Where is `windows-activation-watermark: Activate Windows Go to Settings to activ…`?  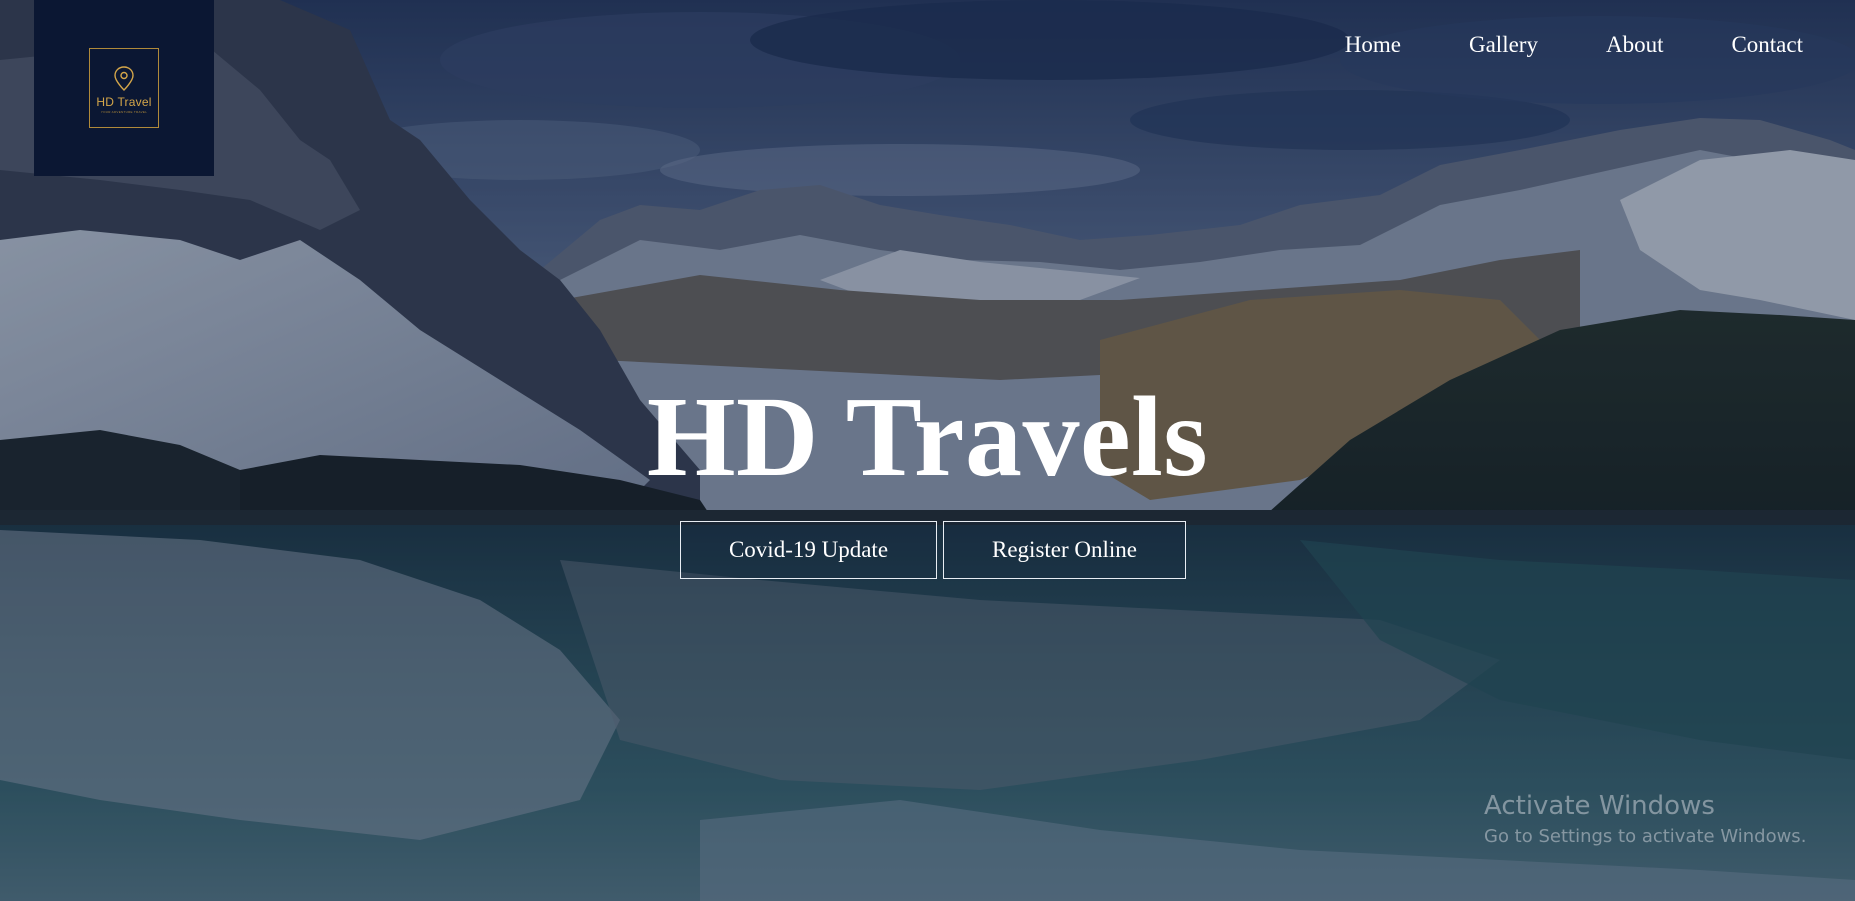 windows-activation-watermark: Activate Windows Go to Settings to activ… is located at coordinates (1645, 819).